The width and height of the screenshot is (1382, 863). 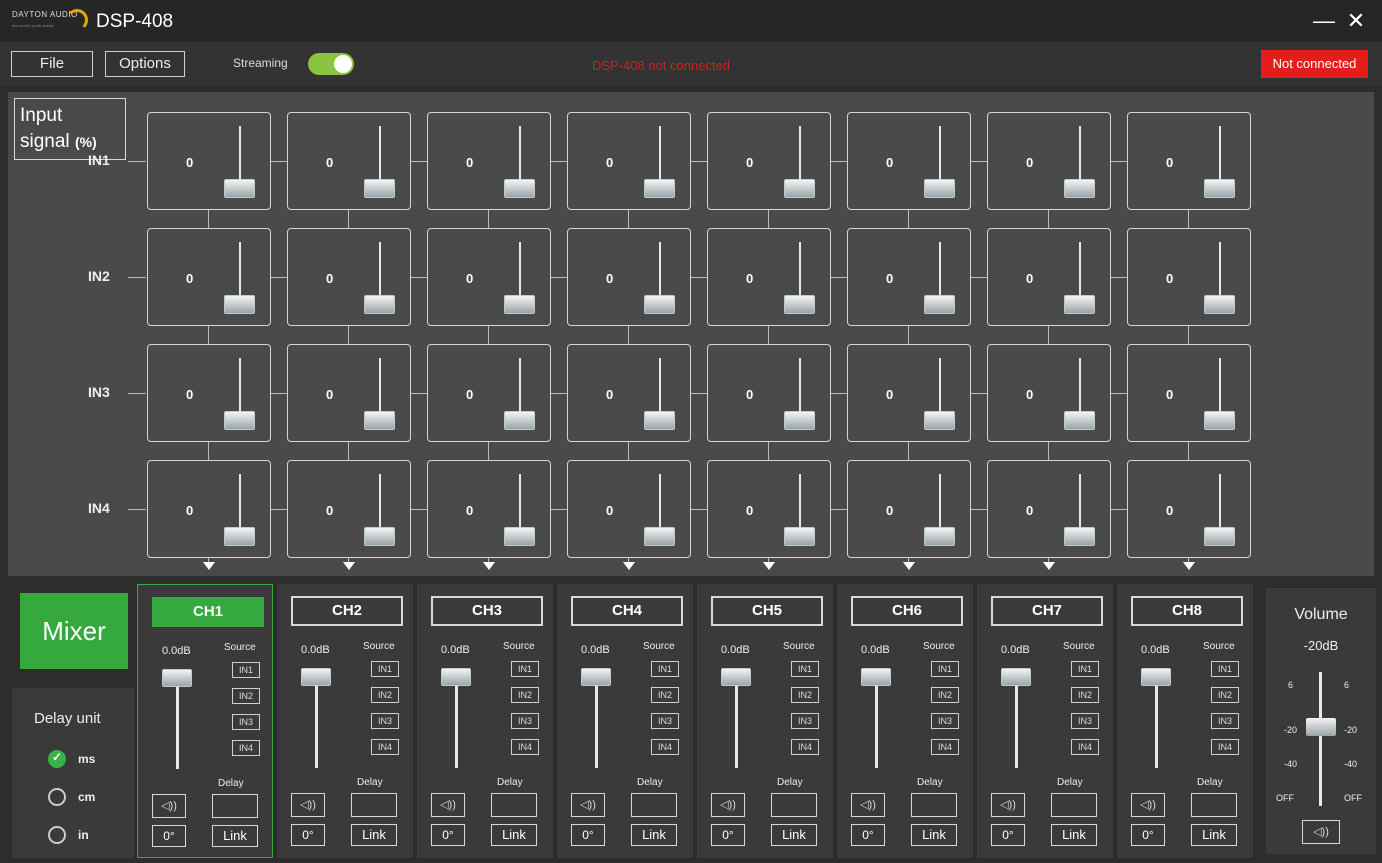 What do you see at coordinates (209, 509) in the screenshot?
I see `mix-cell-in4-ch1: 0` at bounding box center [209, 509].